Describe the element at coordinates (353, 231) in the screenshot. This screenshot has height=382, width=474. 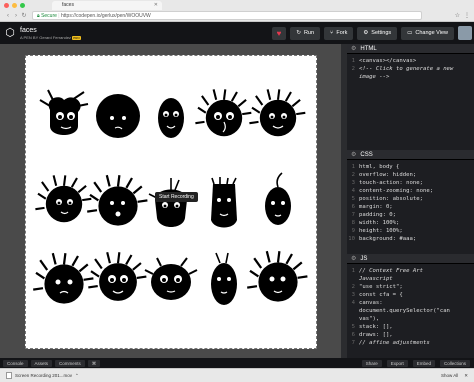
I see `line-number: 9` at that location.